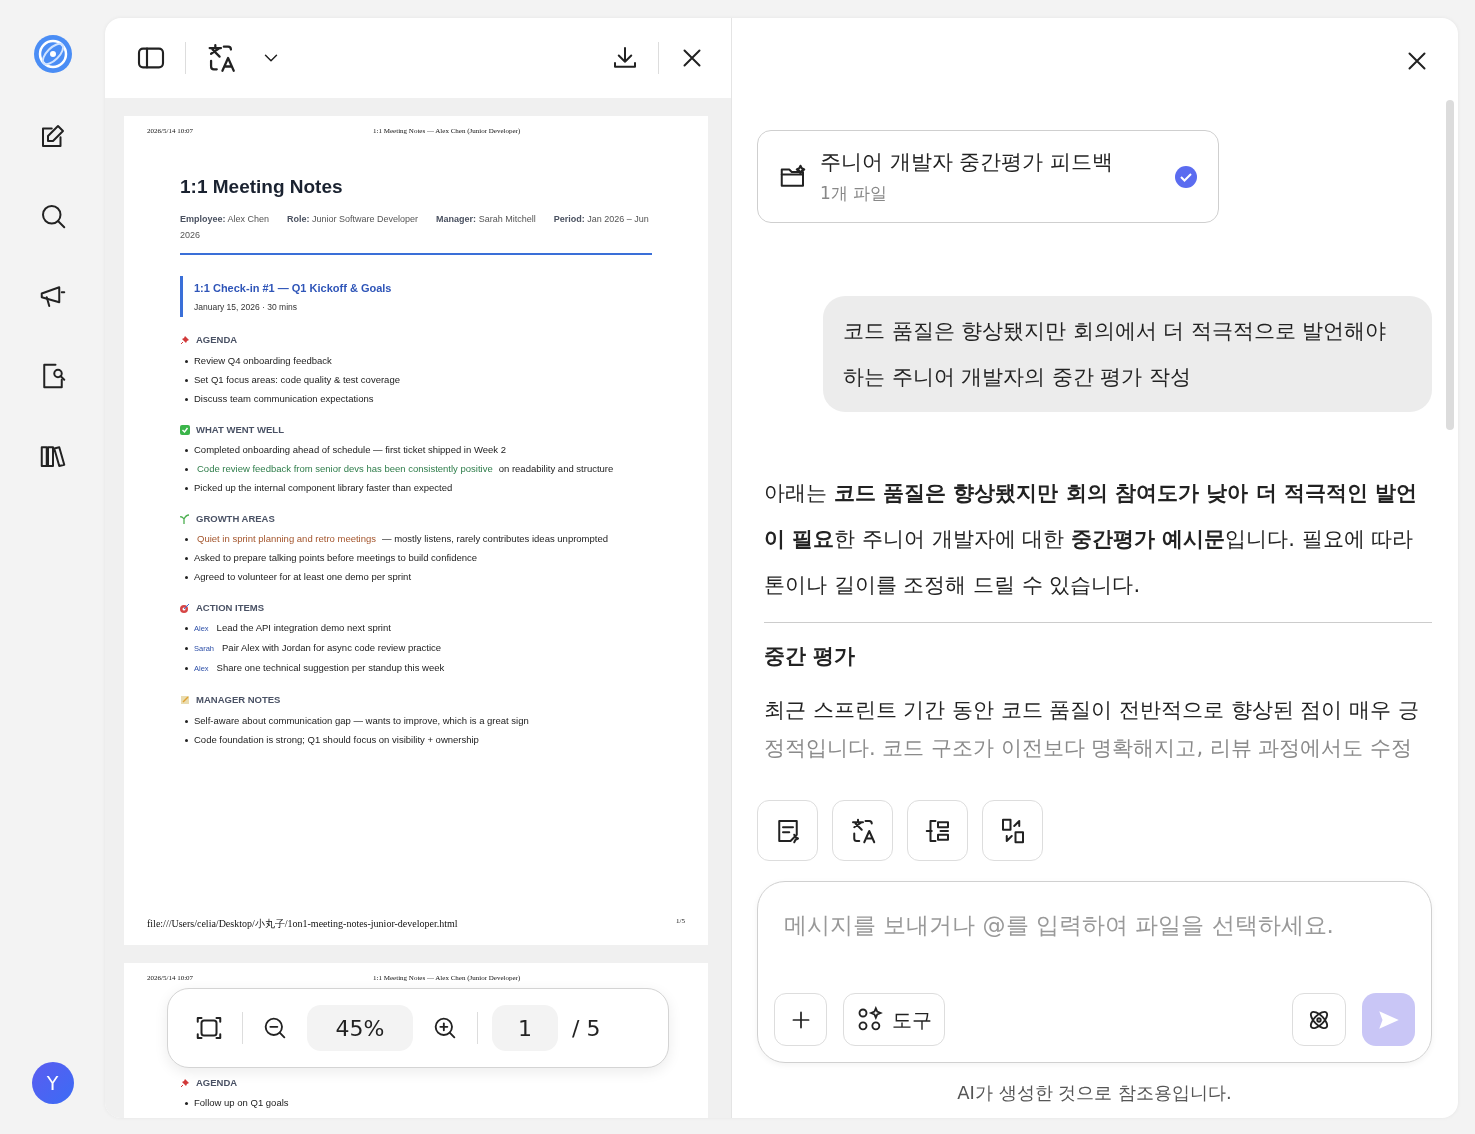 The image size is (1475, 1134). Describe the element at coordinates (854, 193) in the screenshot. I see `file-card-subtitle: 1개 파일` at that location.